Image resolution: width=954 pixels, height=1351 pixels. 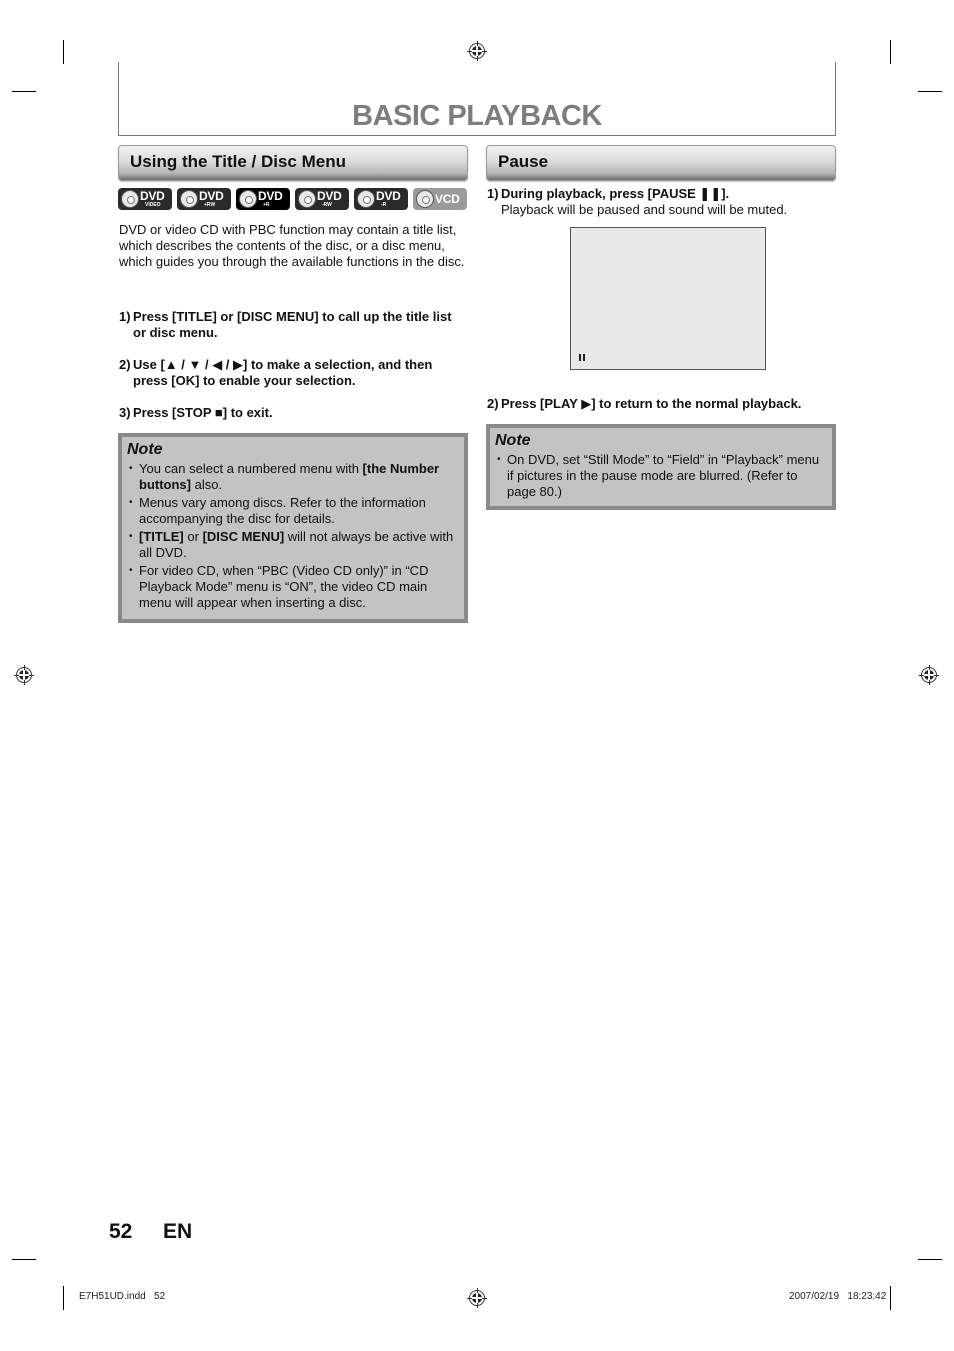 What do you see at coordinates (477, 99) in the screenshot?
I see `page-header: BASIC PLAYBACK` at bounding box center [477, 99].